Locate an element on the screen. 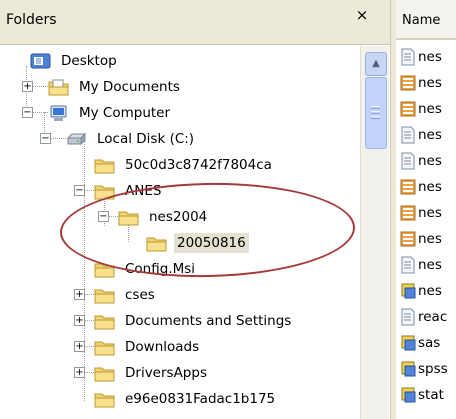 The height and width of the screenshot is (419, 456). file-row: sas is located at coordinates (420, 343).